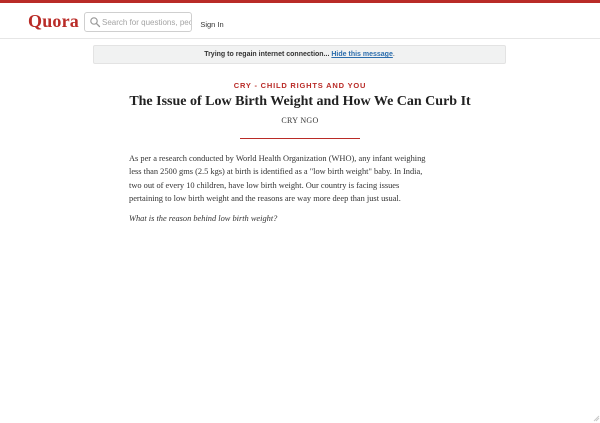 This screenshot has width=600, height=423. I want to click on site-header: Quora Sign In, so click(300, 21).